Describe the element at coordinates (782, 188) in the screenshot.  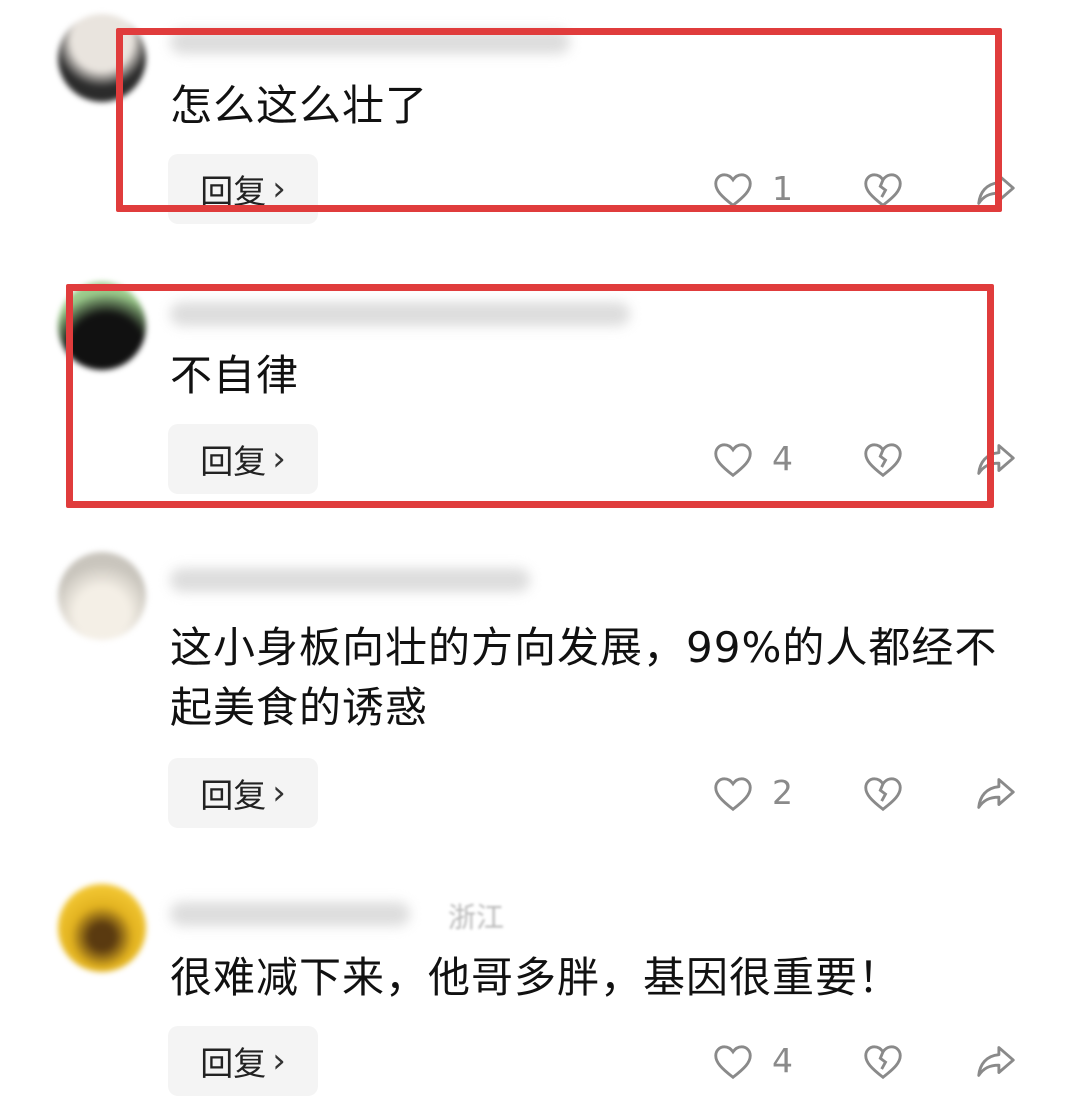
I see `like-count: 1` at that location.